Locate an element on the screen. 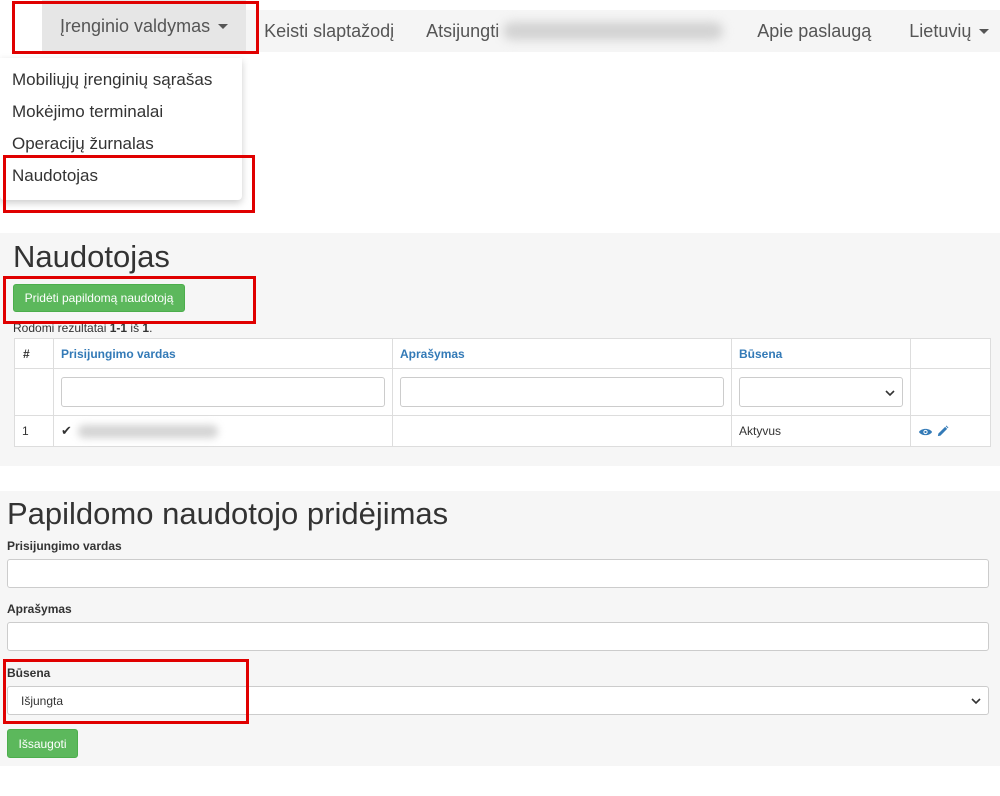 The width and height of the screenshot is (1000, 796). language-menu: Lietuvių is located at coordinates (944, 31).